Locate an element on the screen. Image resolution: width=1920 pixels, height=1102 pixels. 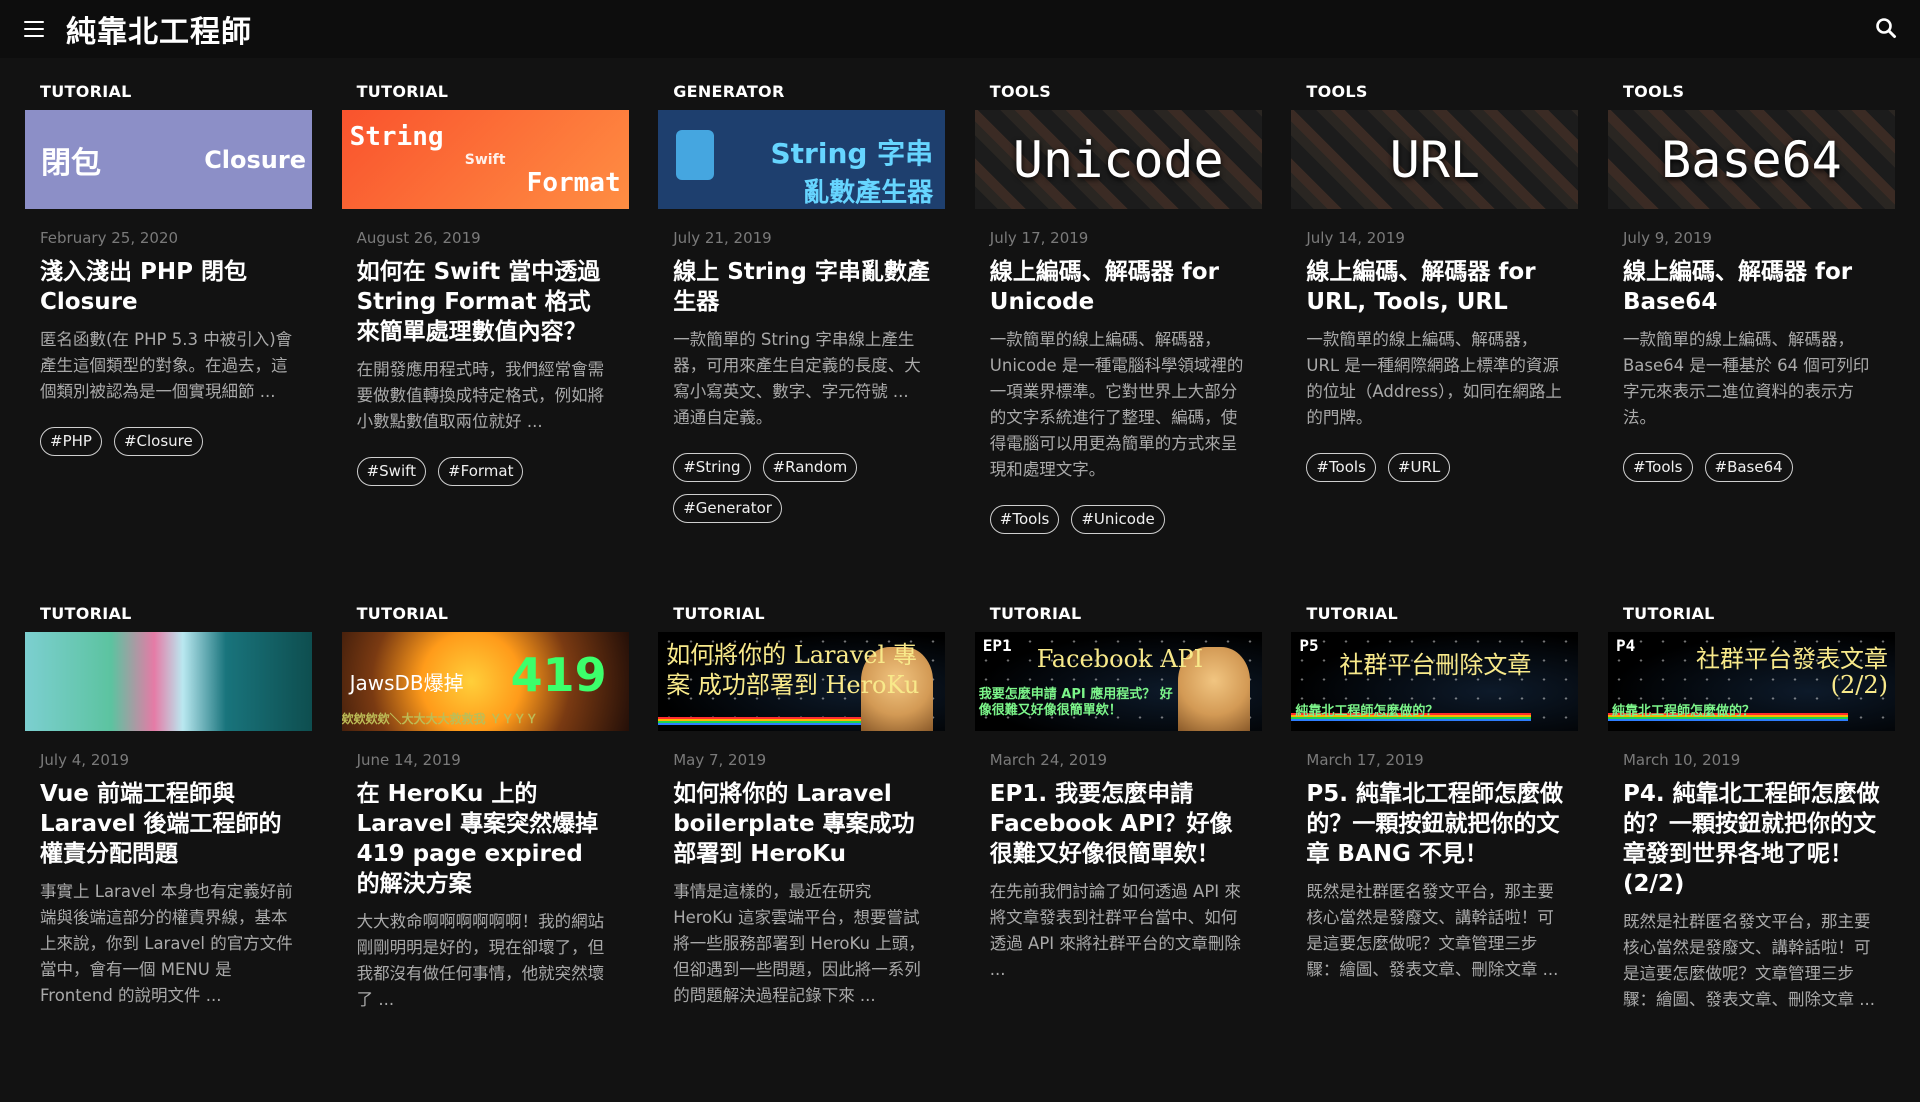
post-thumbnail: 如何將你的 Laravel 專案 成功部署到 HeroKu is located at coordinates (802, 681).